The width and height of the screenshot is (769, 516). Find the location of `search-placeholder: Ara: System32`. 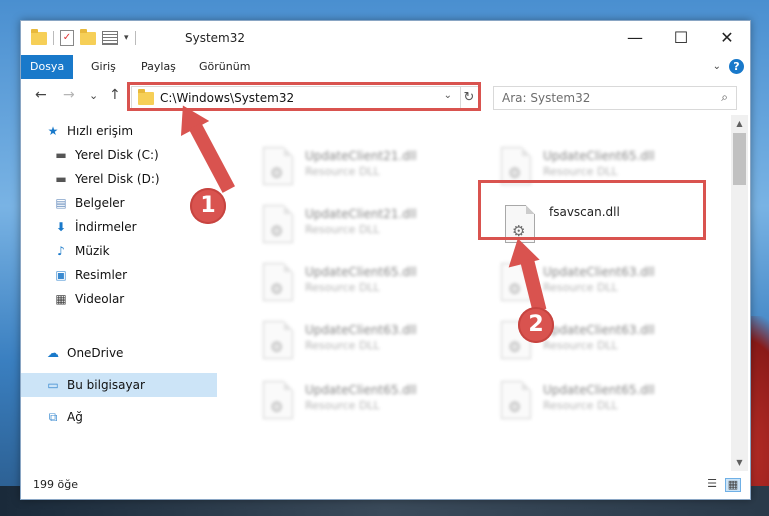

search-placeholder: Ara: System32 is located at coordinates (546, 98).